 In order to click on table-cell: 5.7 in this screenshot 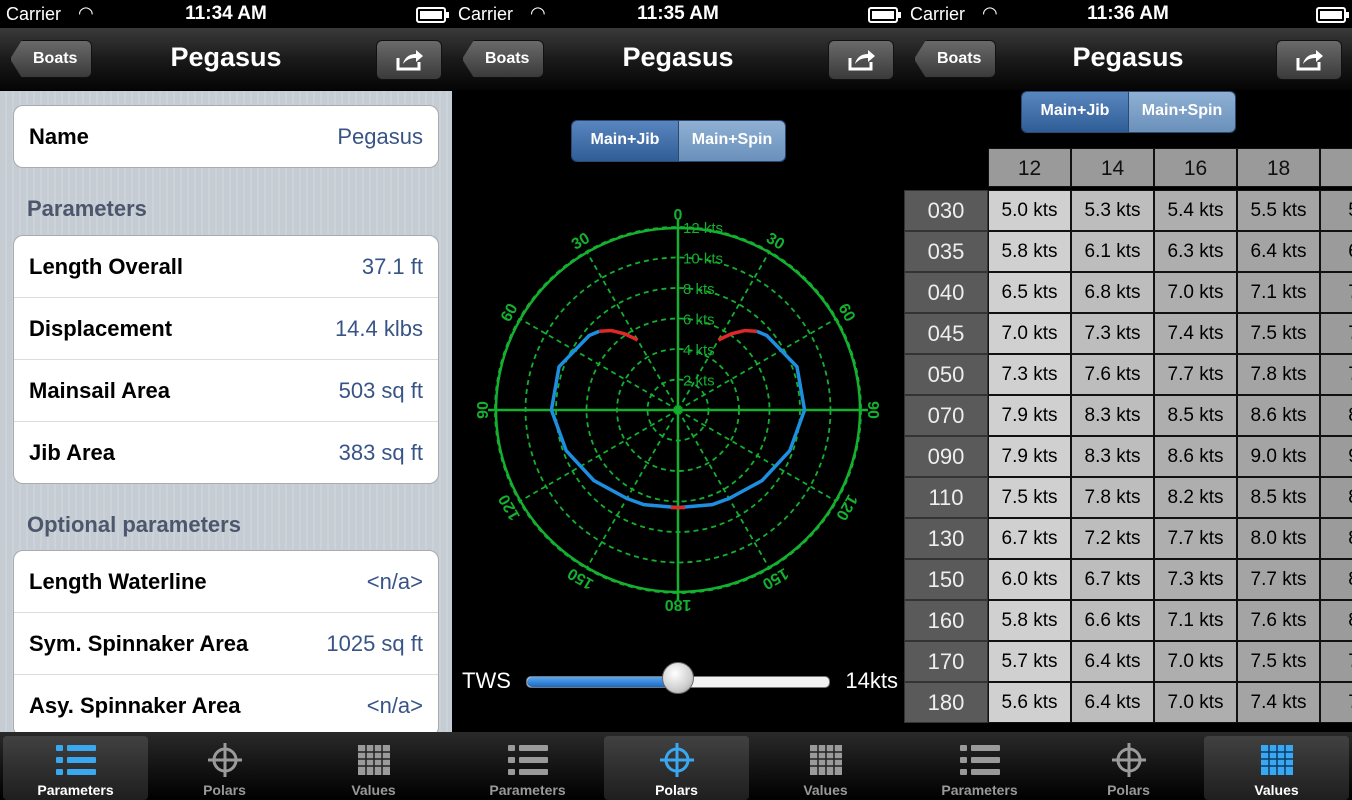, I will do `click(1336, 210)`.